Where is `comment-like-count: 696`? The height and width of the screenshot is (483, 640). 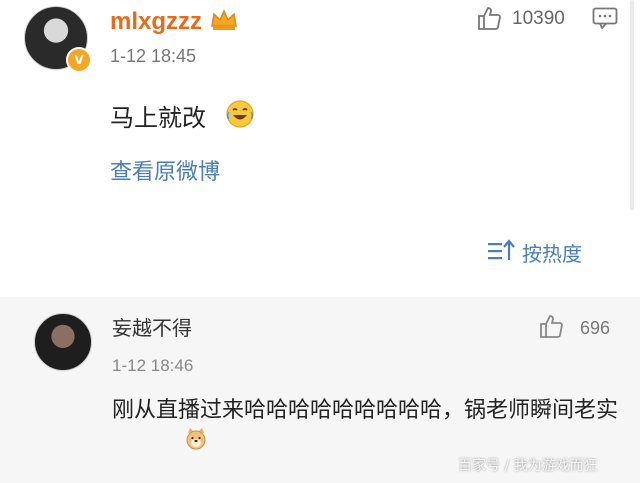 comment-like-count: 696 is located at coordinates (595, 328).